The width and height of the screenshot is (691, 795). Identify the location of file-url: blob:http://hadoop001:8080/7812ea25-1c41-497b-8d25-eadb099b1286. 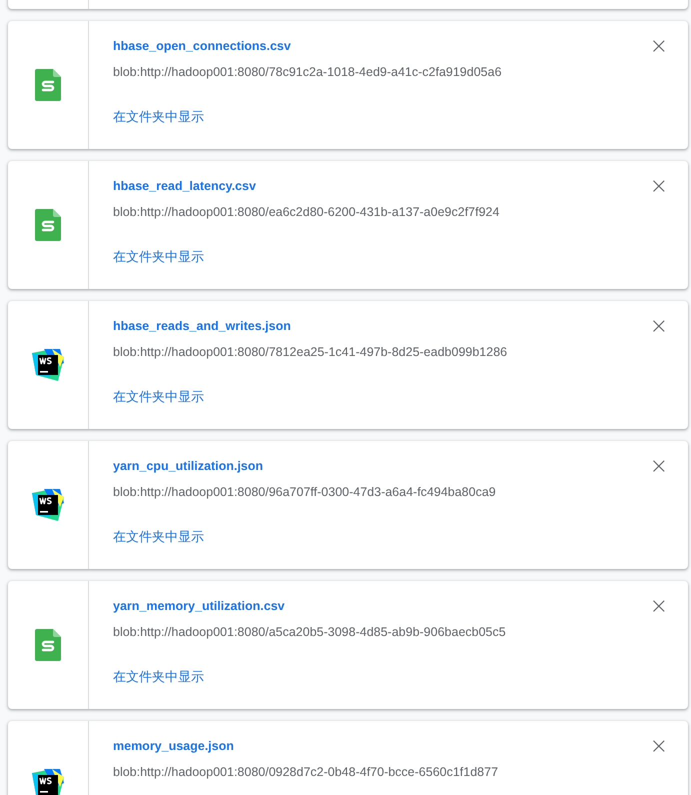
(310, 352).